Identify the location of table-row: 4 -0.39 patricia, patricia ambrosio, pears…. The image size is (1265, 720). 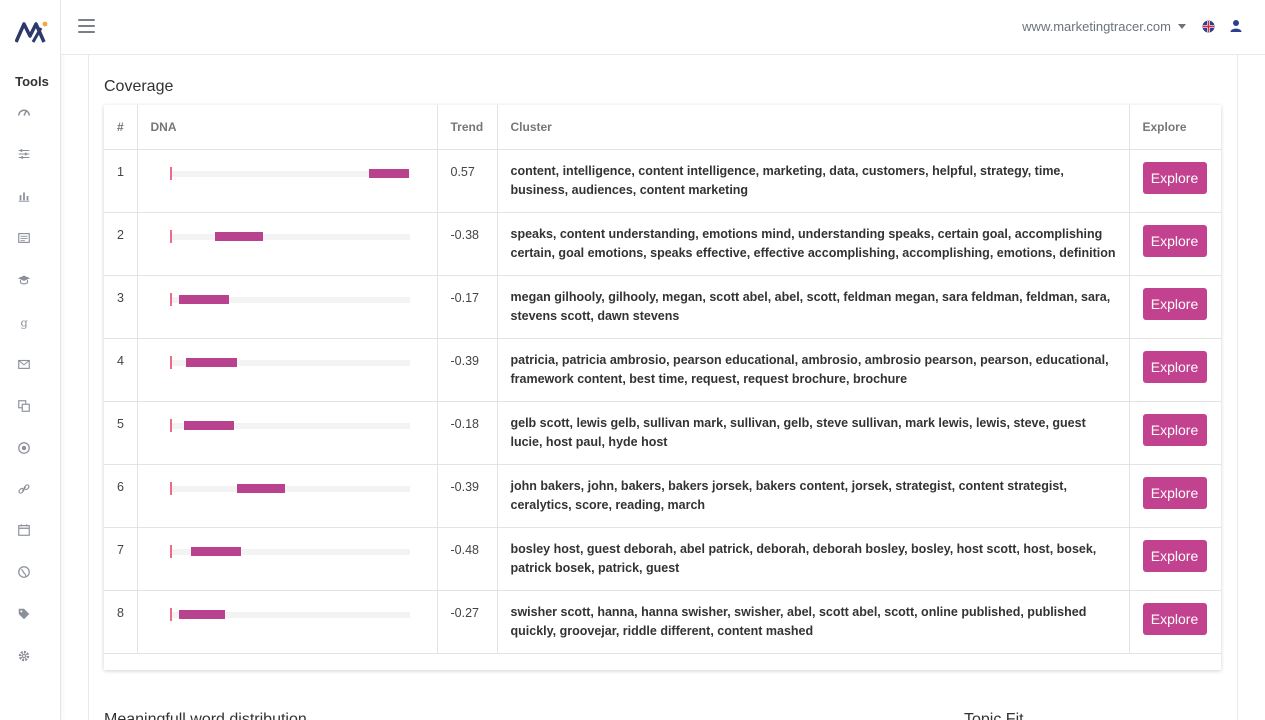
(662, 370).